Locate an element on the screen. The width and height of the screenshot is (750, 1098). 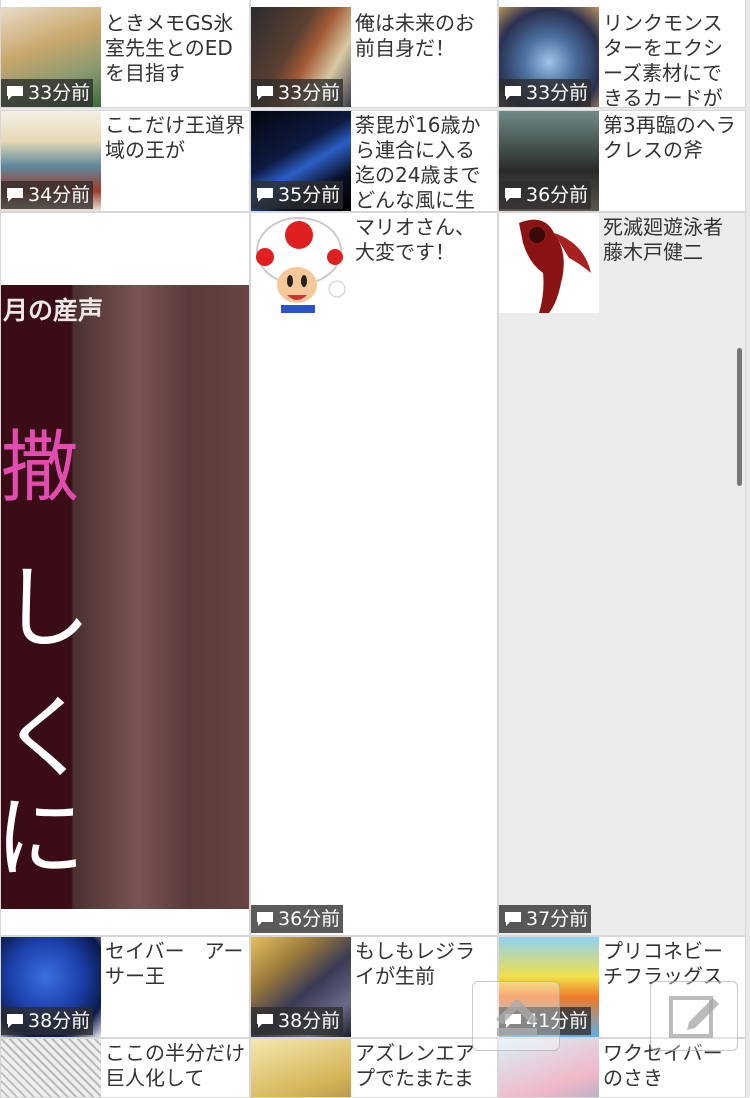
toad-image is located at coordinates (301, 265).